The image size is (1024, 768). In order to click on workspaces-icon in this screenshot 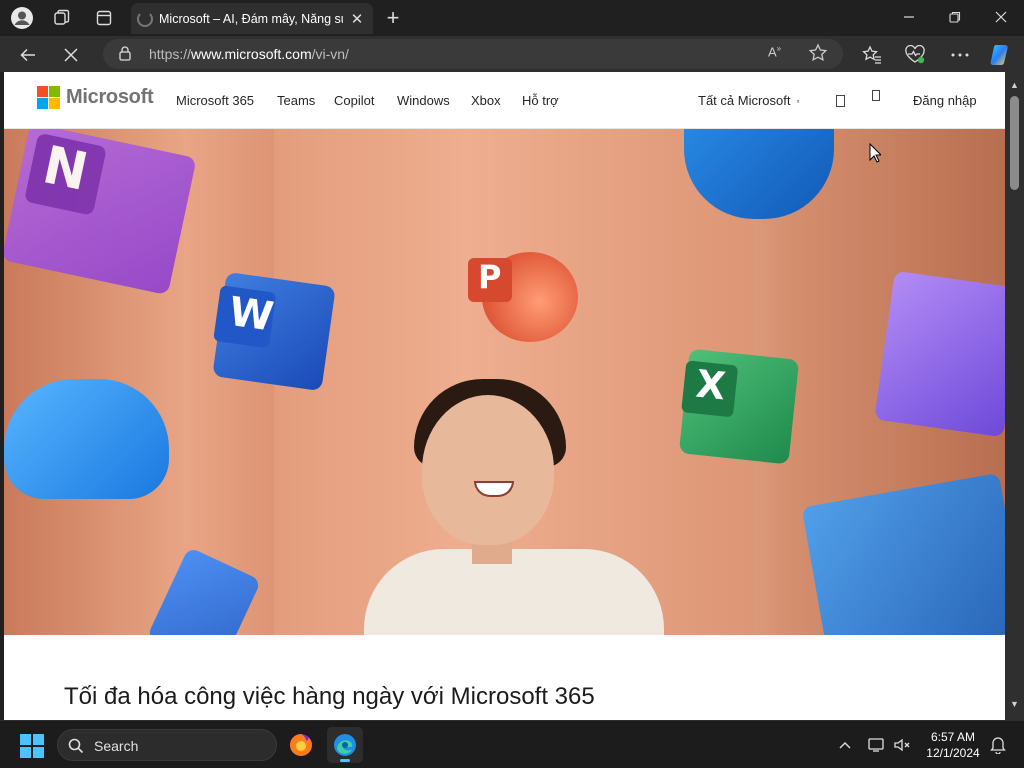, I will do `click(62, 18)`.